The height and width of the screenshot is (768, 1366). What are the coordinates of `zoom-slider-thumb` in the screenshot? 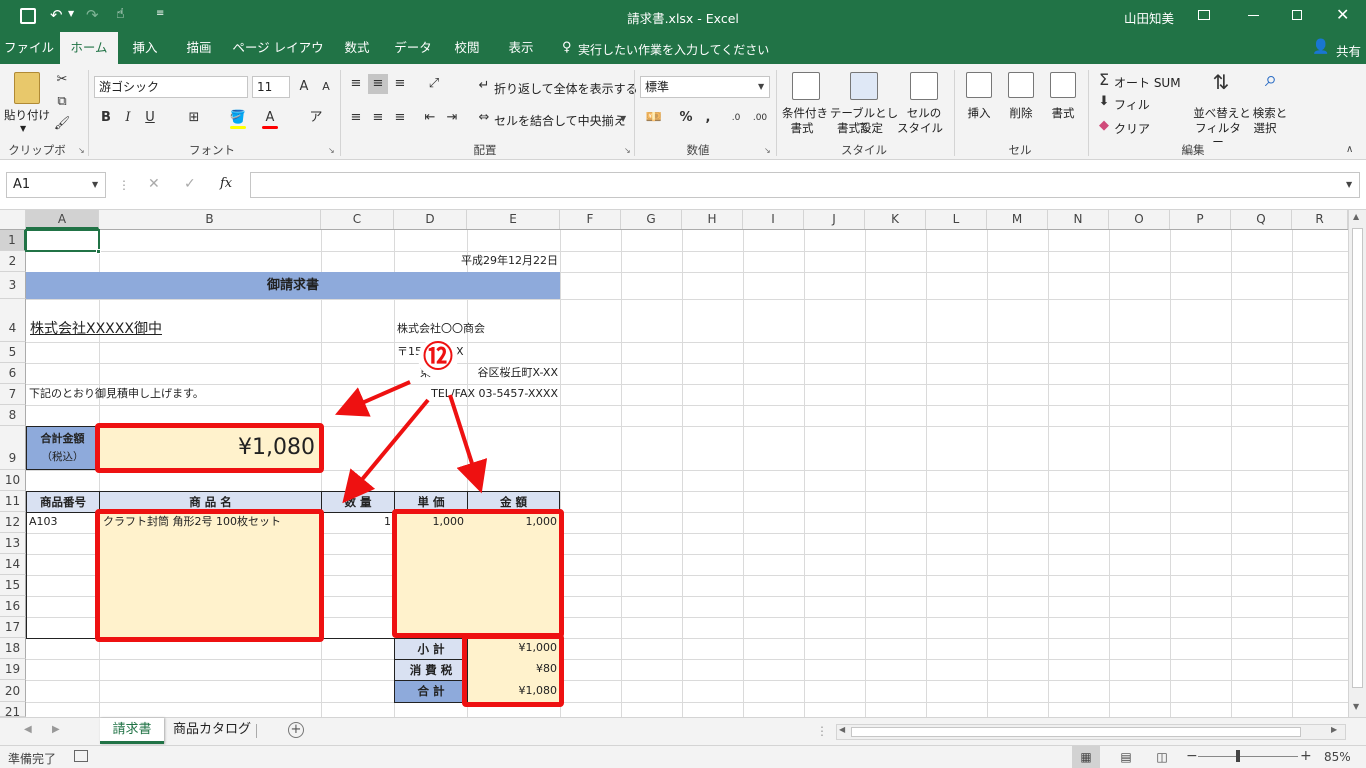 It's located at (1238, 756).